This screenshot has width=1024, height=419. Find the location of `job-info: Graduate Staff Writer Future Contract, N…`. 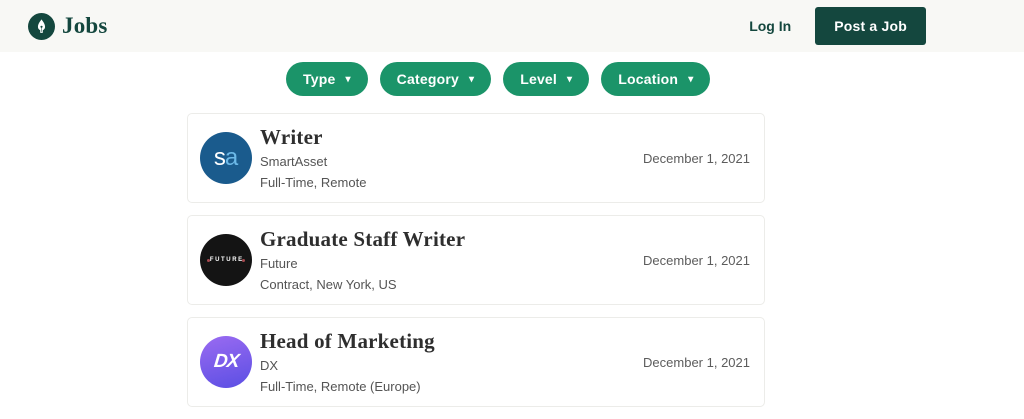

job-info: Graduate Staff Writer Future Contract, N… is located at coordinates (362, 260).